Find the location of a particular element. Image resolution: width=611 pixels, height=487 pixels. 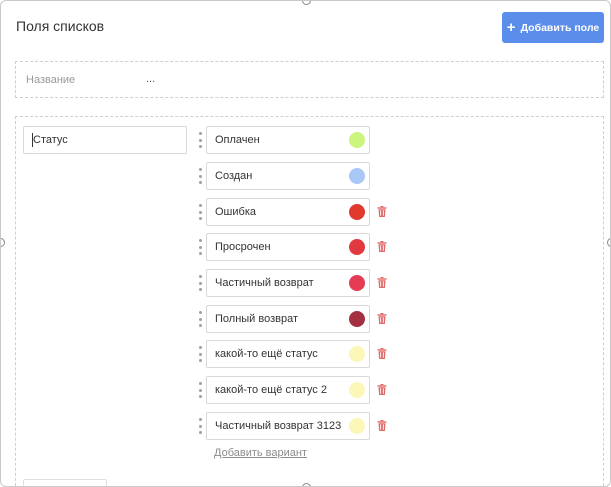

page-title: Поля списков is located at coordinates (60, 26).